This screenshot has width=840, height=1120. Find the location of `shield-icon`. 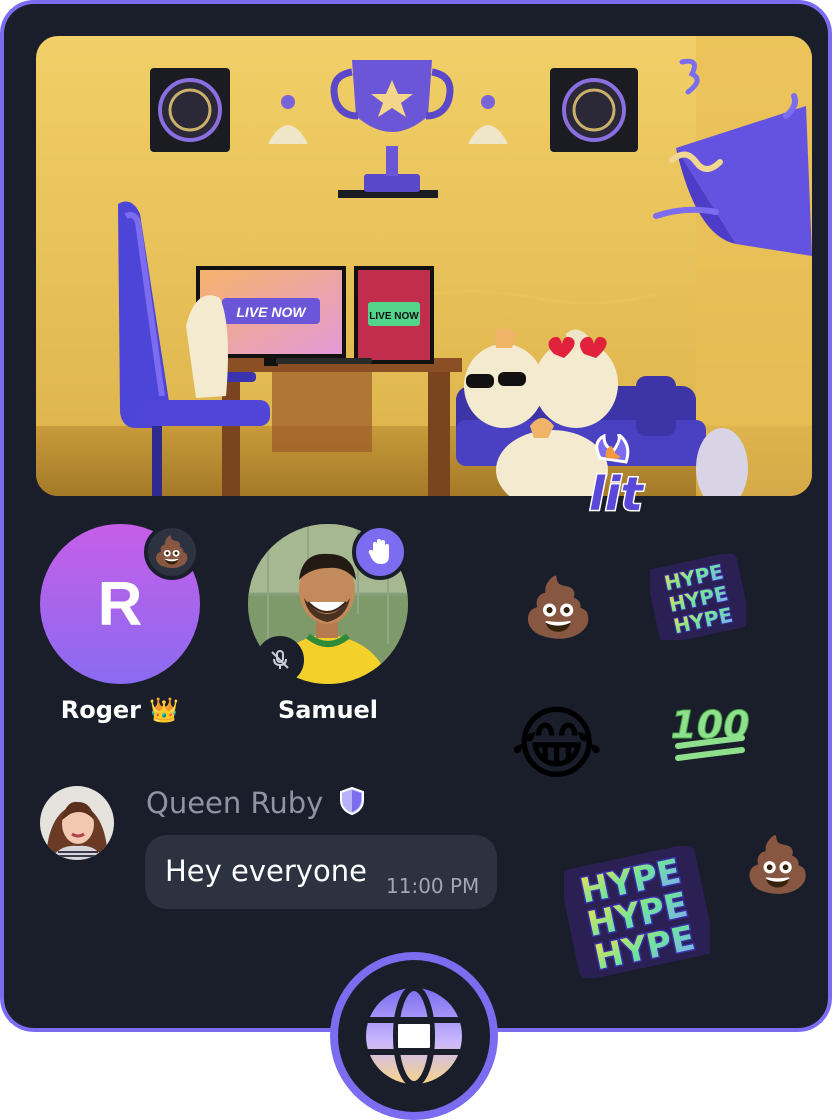

shield-icon is located at coordinates (351, 801).